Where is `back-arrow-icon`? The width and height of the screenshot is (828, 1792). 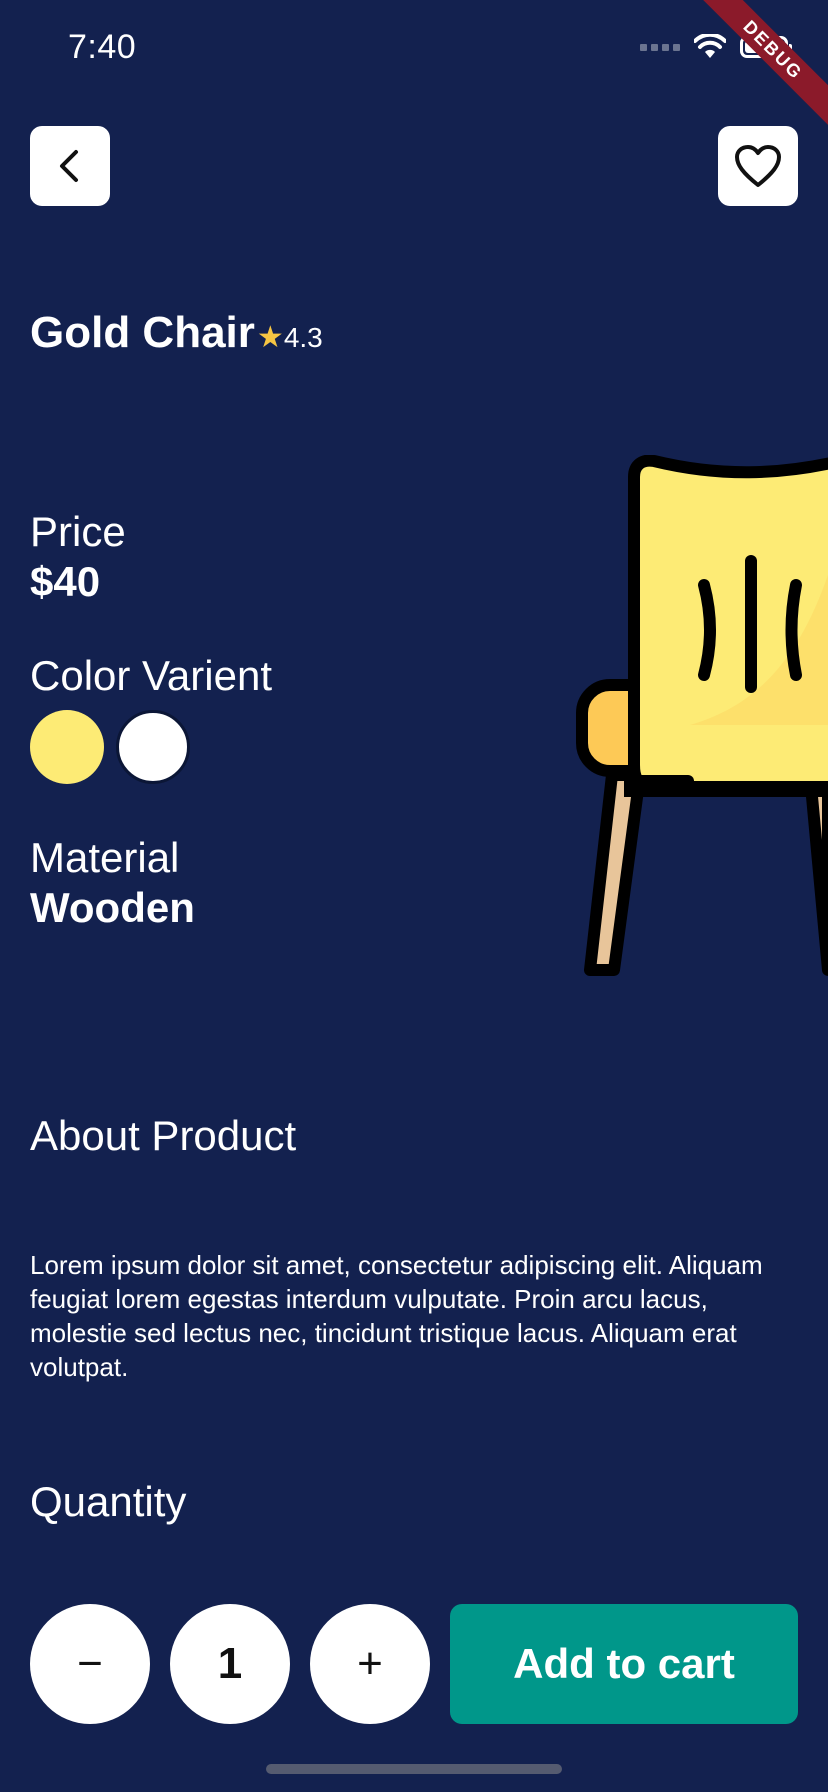
back-arrow-icon is located at coordinates (69, 166).